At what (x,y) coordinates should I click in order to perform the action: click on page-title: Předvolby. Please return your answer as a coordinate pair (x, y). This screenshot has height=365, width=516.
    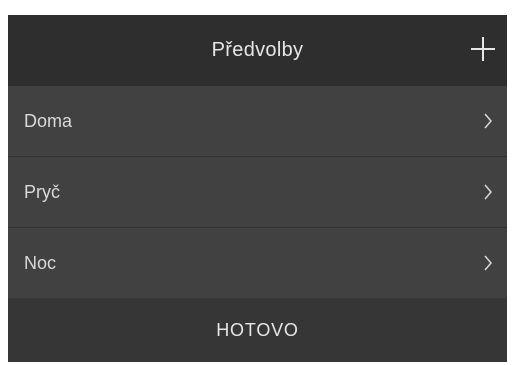
    Looking at the image, I should click on (257, 50).